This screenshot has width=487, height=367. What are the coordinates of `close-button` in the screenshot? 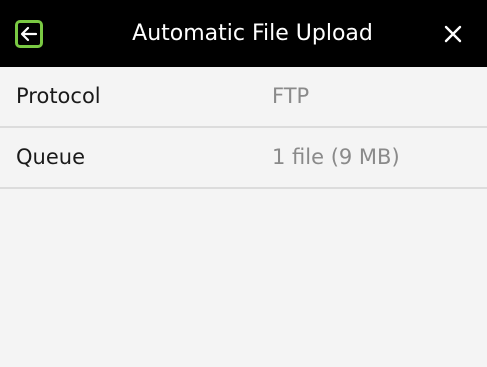 It's located at (453, 34).